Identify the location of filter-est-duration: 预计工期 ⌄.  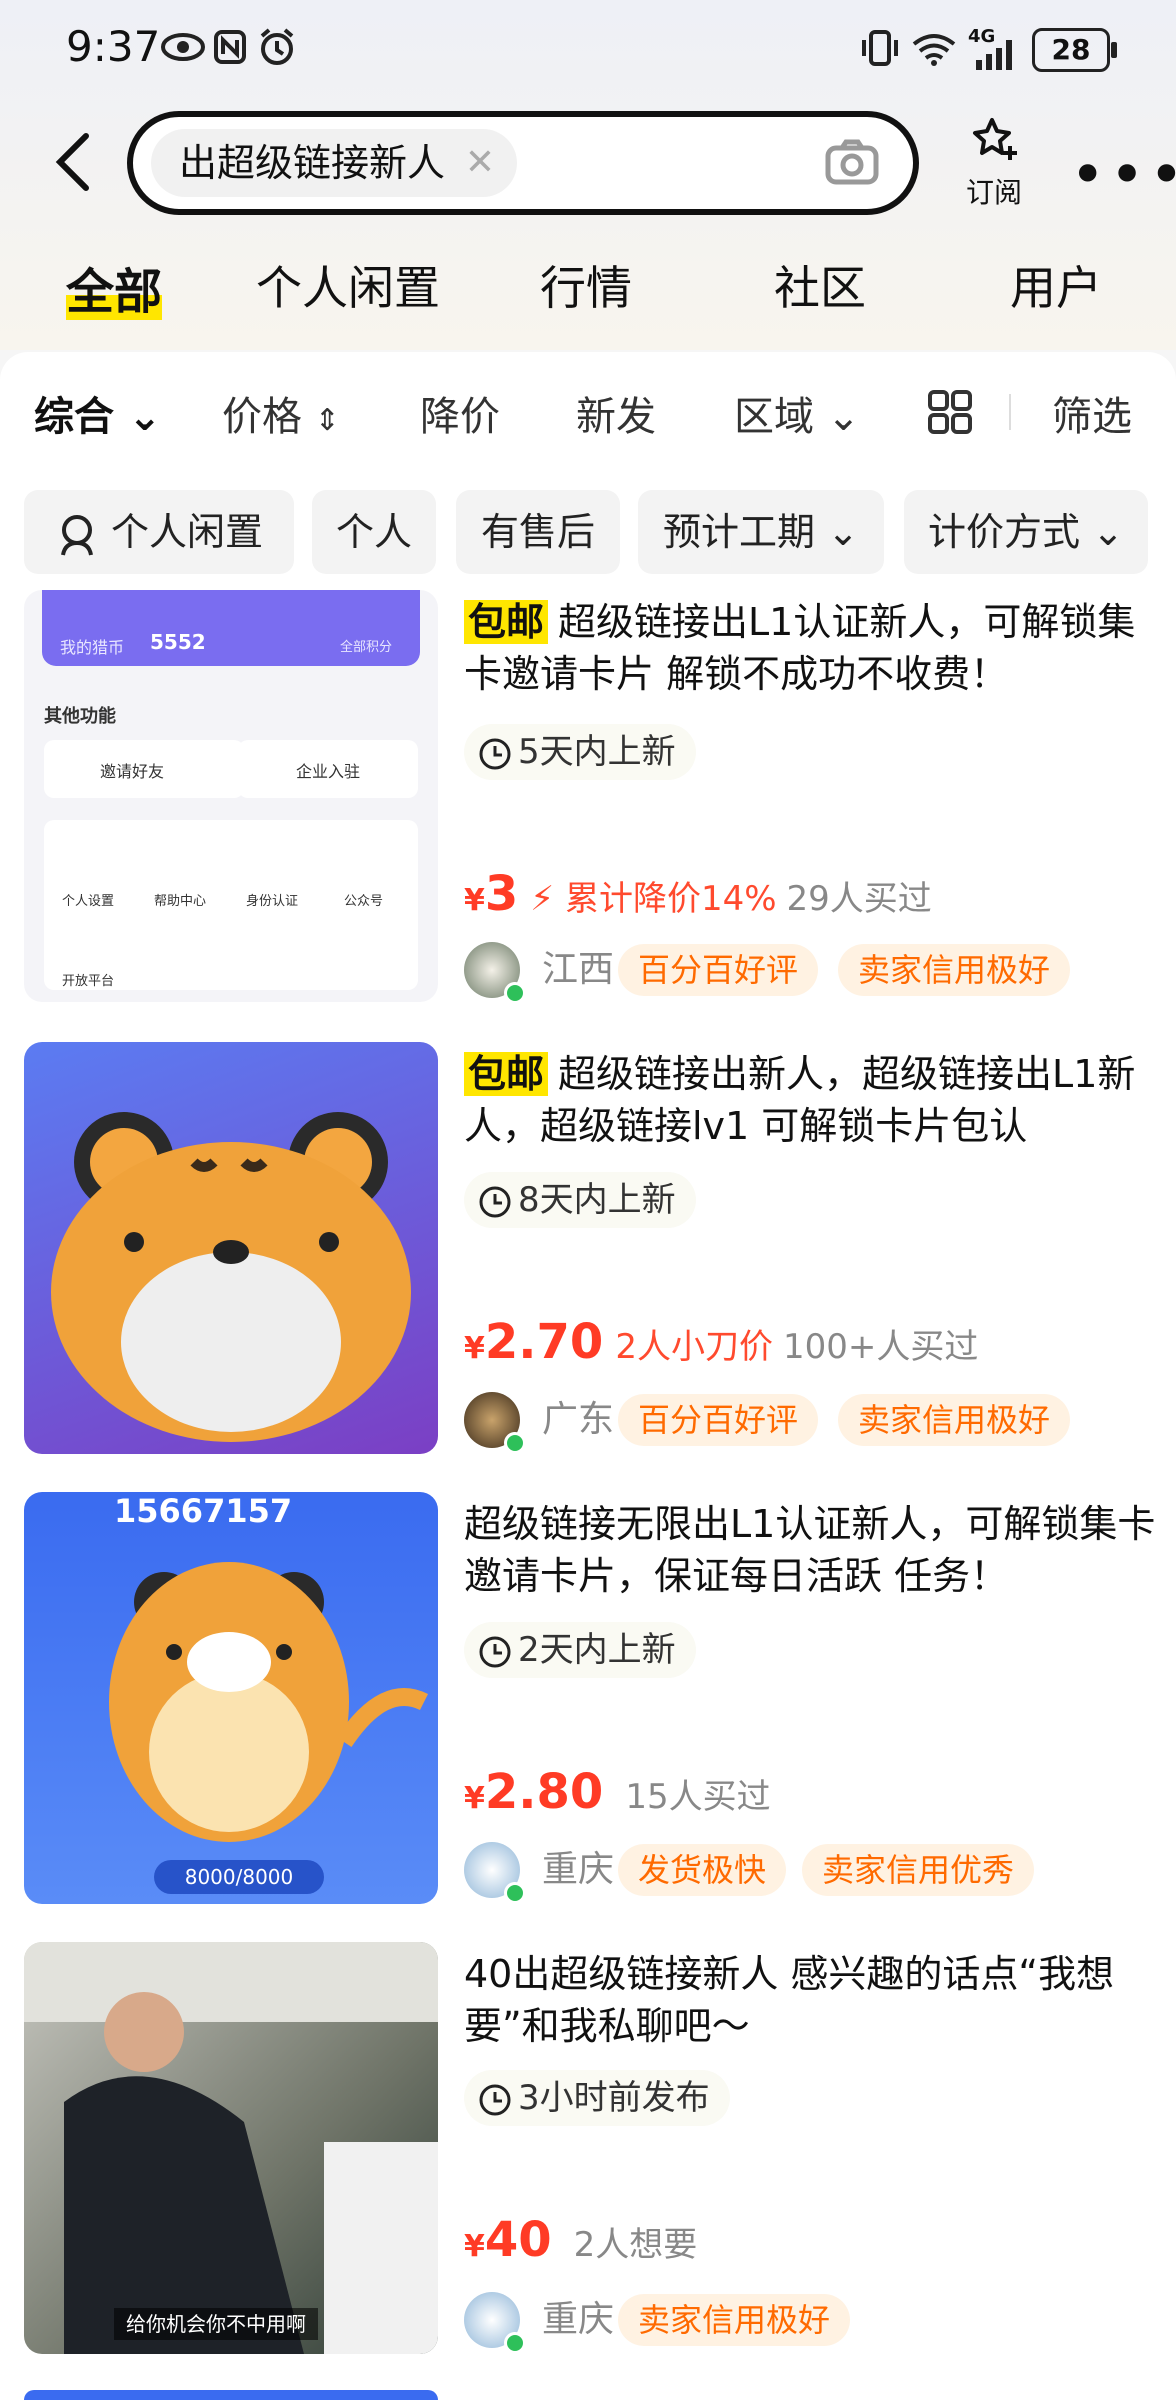
(761, 532).